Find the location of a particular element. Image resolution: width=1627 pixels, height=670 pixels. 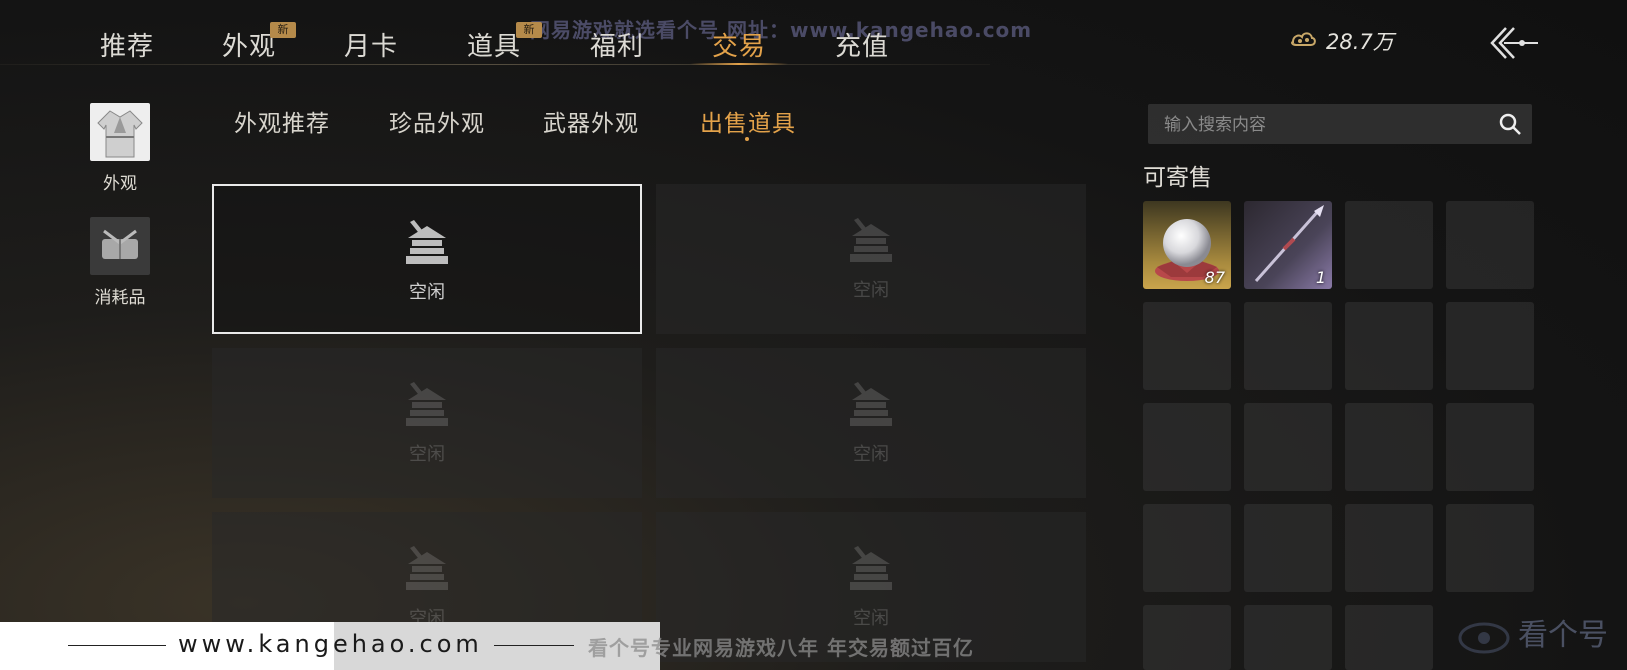

tab-benefits: 福利 is located at coordinates (617, 44).